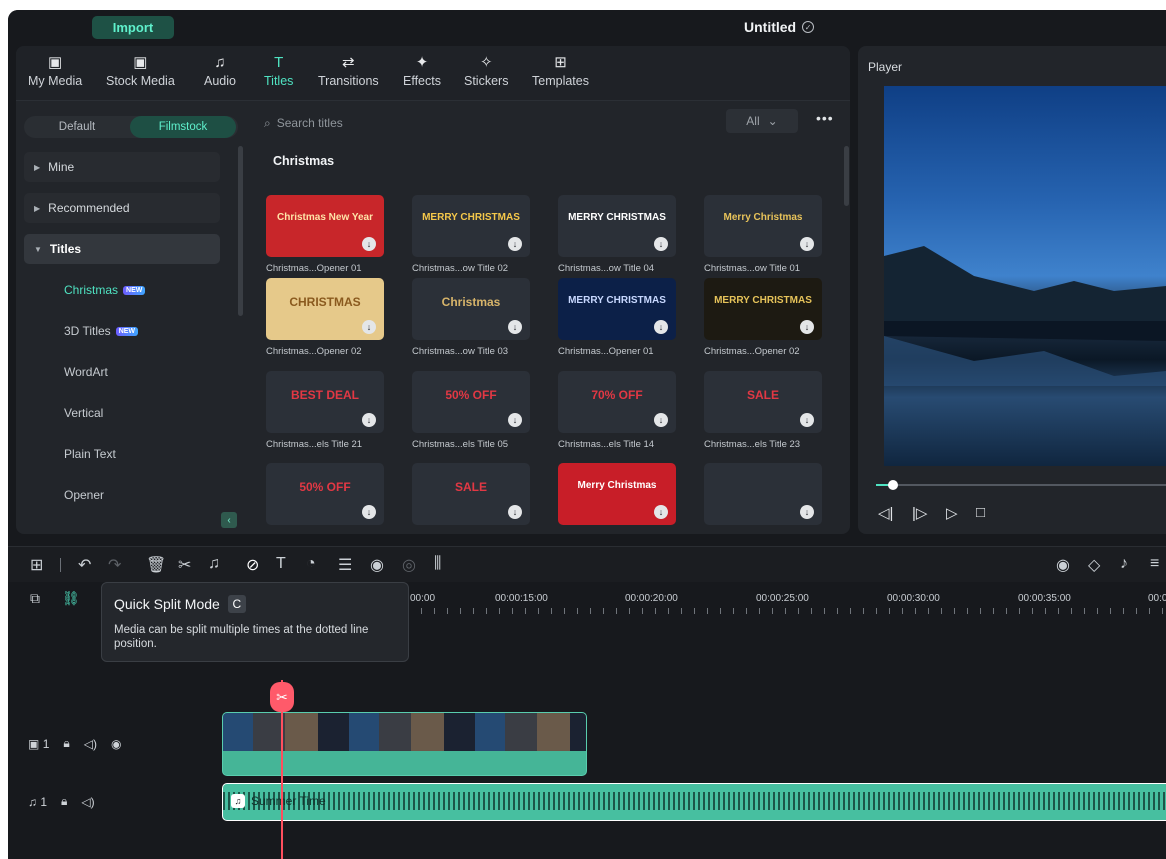  What do you see at coordinates (325, 226) in the screenshot?
I see `title-card: Christmas New Year ↓` at bounding box center [325, 226].